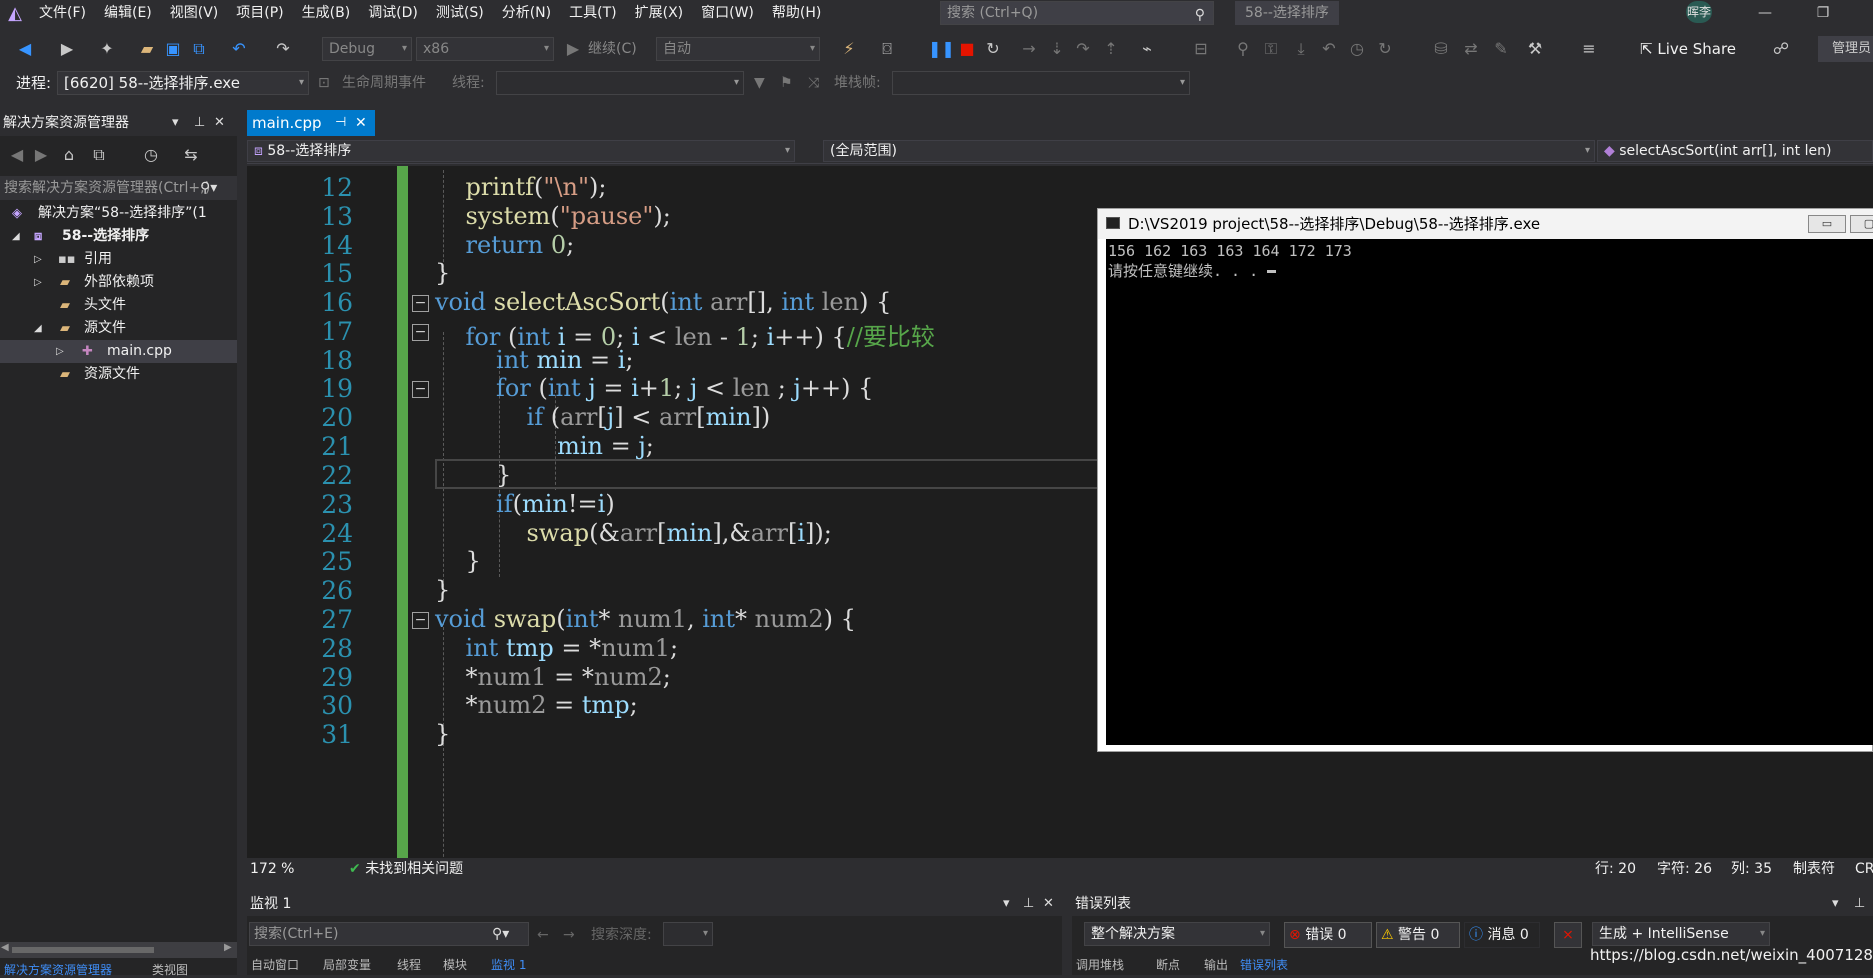  I want to click on tree-sources-node: ◢ ▰ 源文件, so click(118, 328).